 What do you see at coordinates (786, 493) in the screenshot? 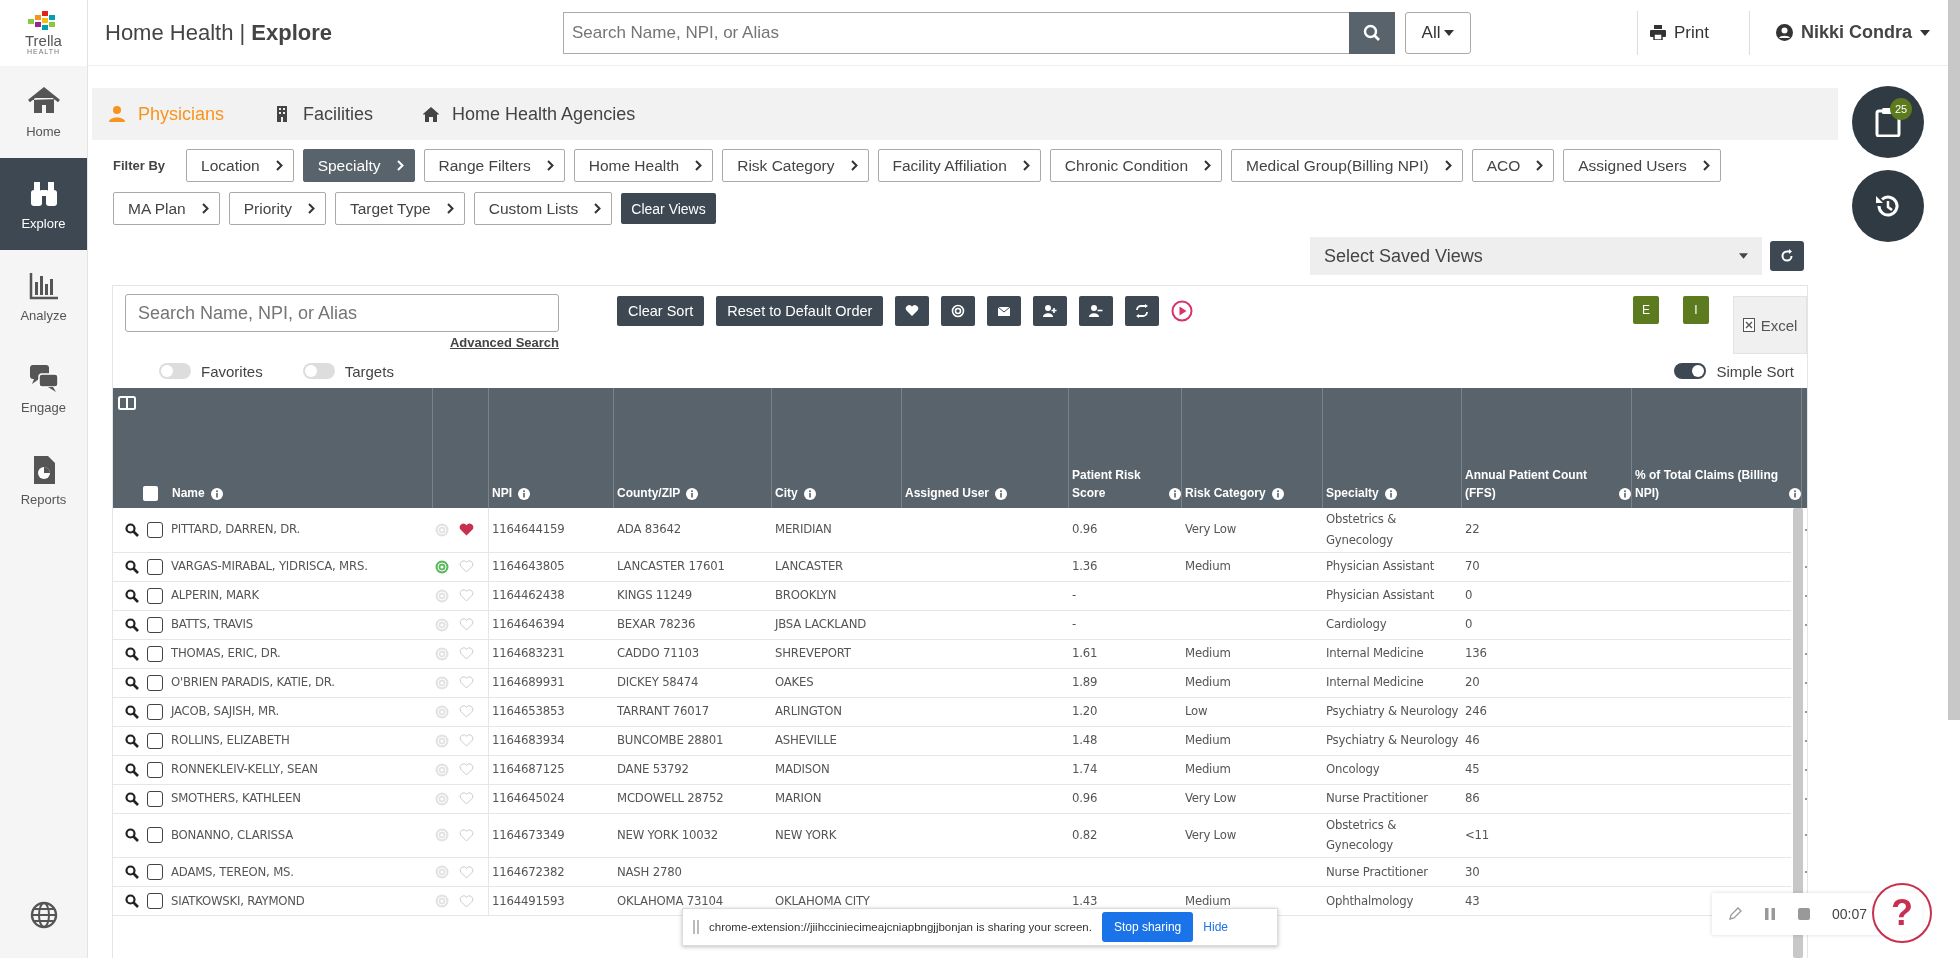
I see `column-header: City` at bounding box center [786, 493].